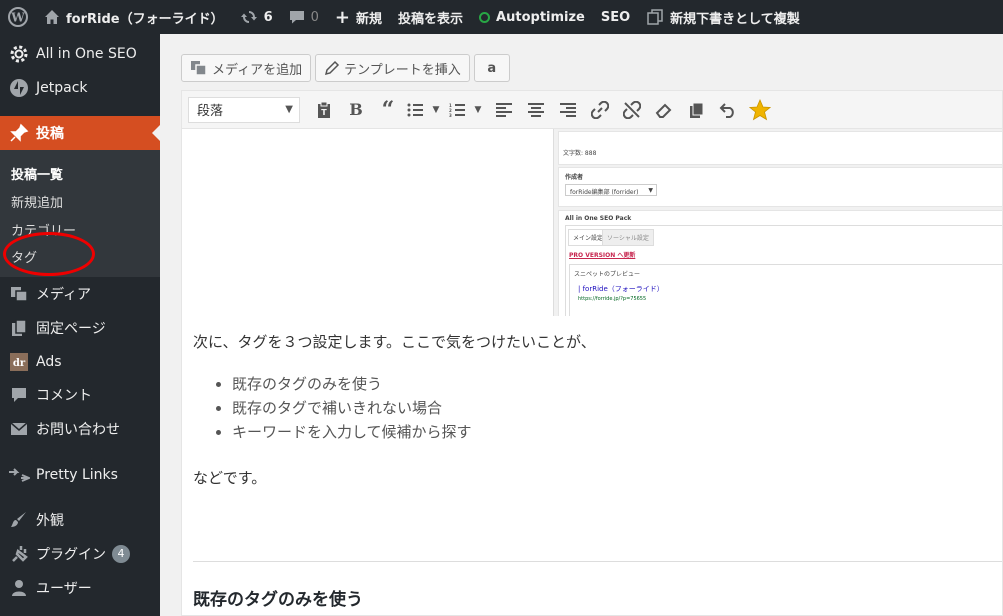  Describe the element at coordinates (352, 409) in the screenshot. I see `list-item: 既存のタグで補いきれない場合` at that location.